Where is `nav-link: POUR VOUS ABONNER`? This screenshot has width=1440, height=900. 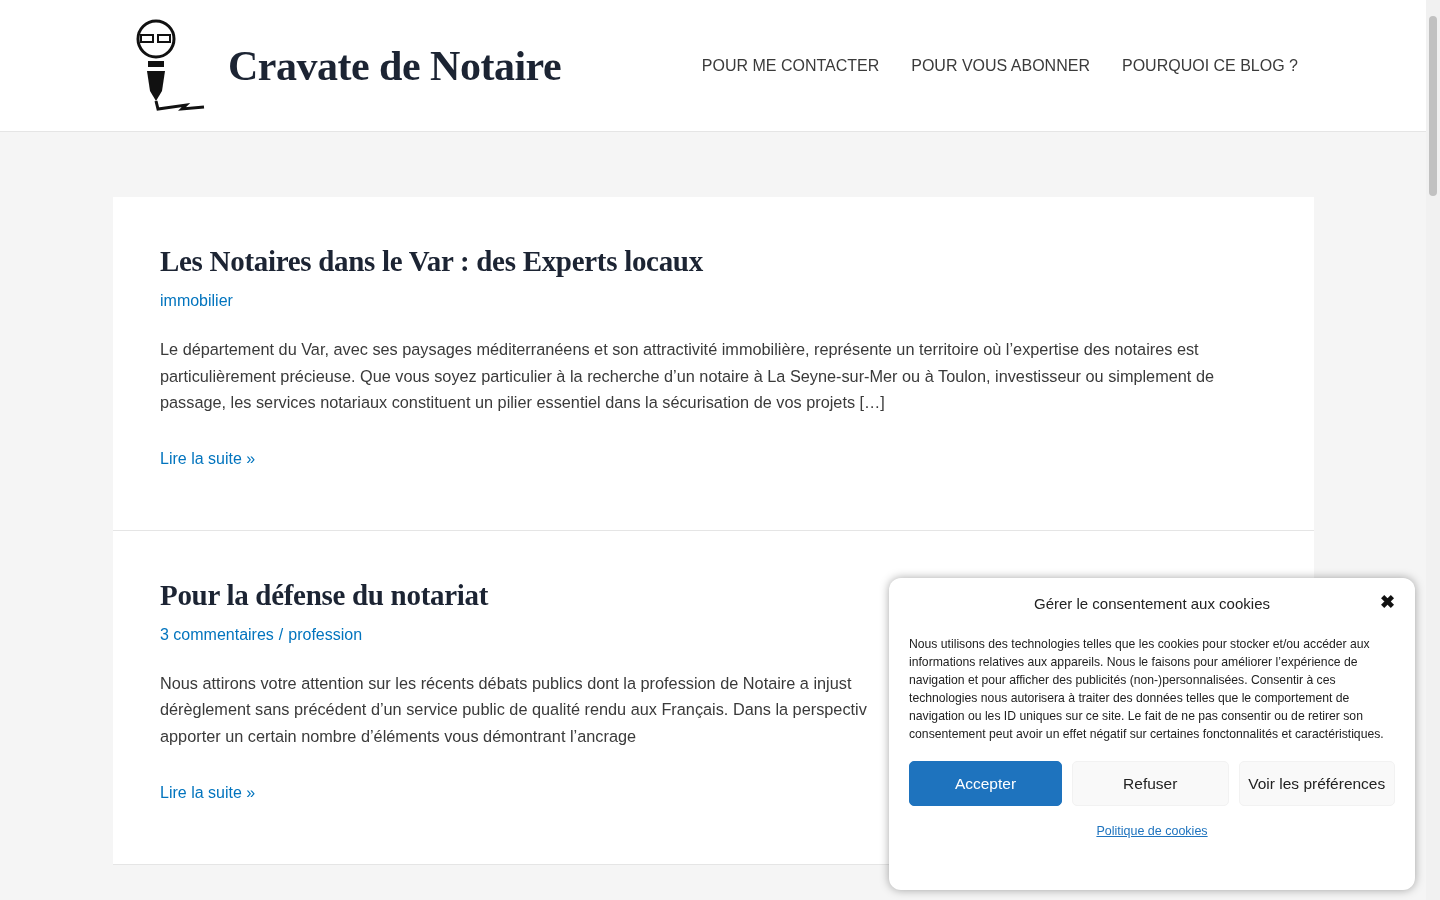
nav-link: POUR VOUS ABONNER is located at coordinates (1000, 65).